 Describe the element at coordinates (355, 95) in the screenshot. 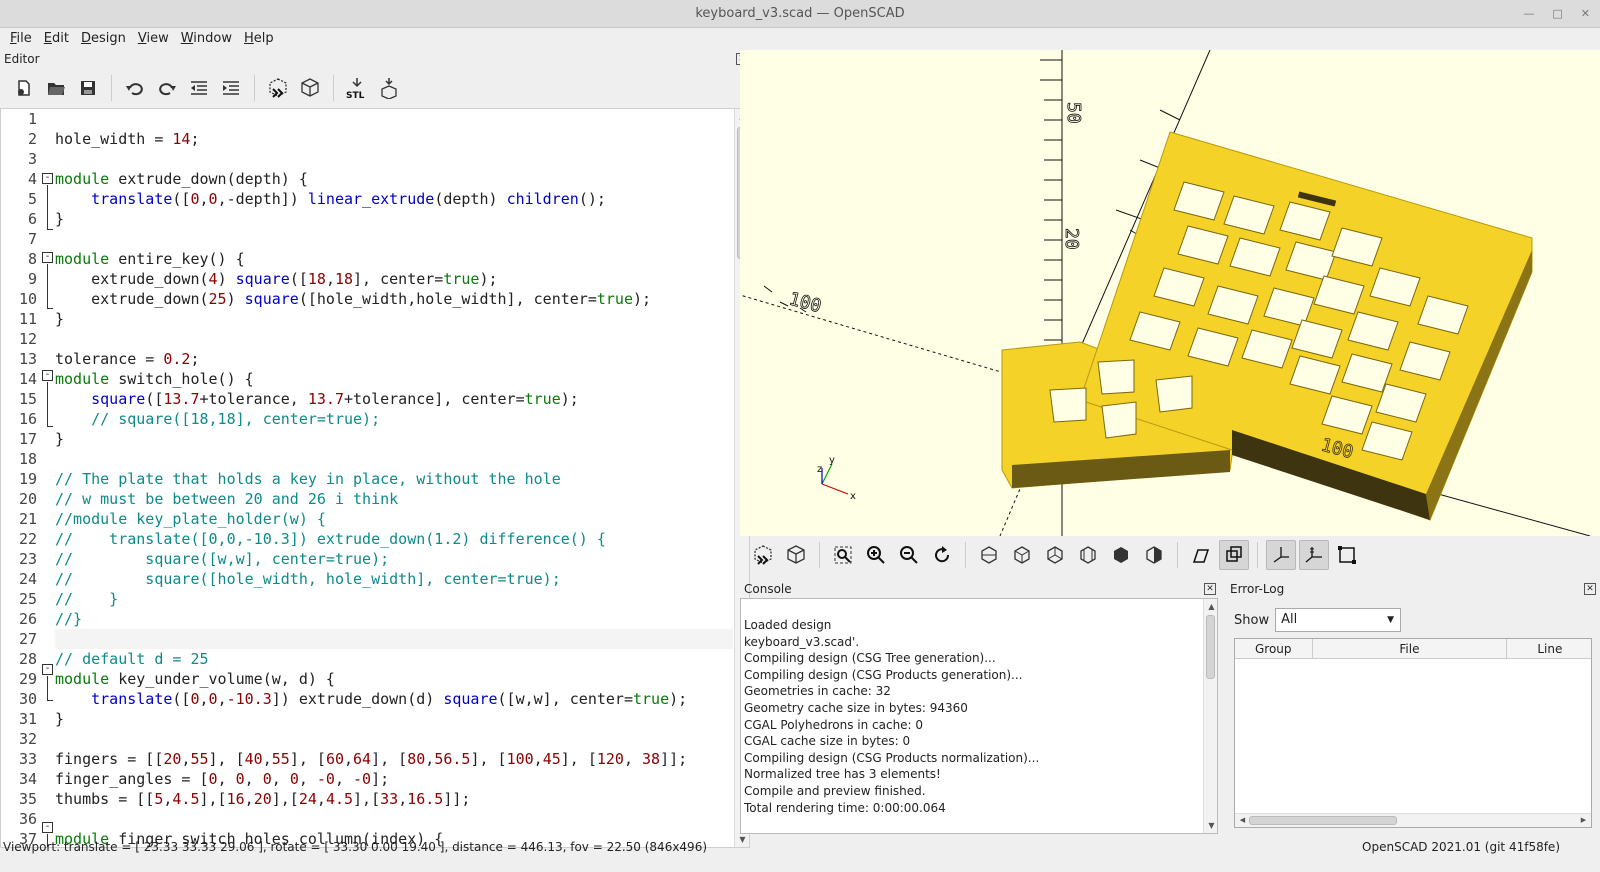

I see `svg-text: STL` at that location.